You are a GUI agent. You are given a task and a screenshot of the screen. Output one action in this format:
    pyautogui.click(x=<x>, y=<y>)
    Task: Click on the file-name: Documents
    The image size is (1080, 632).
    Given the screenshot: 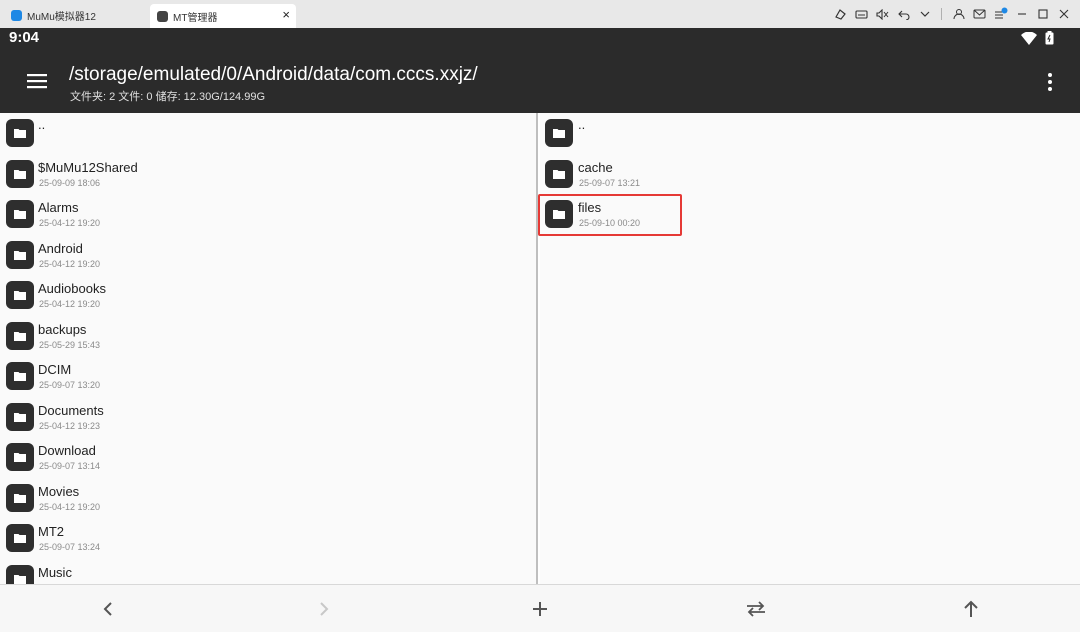 What is the action you would take?
    pyautogui.click(x=71, y=410)
    